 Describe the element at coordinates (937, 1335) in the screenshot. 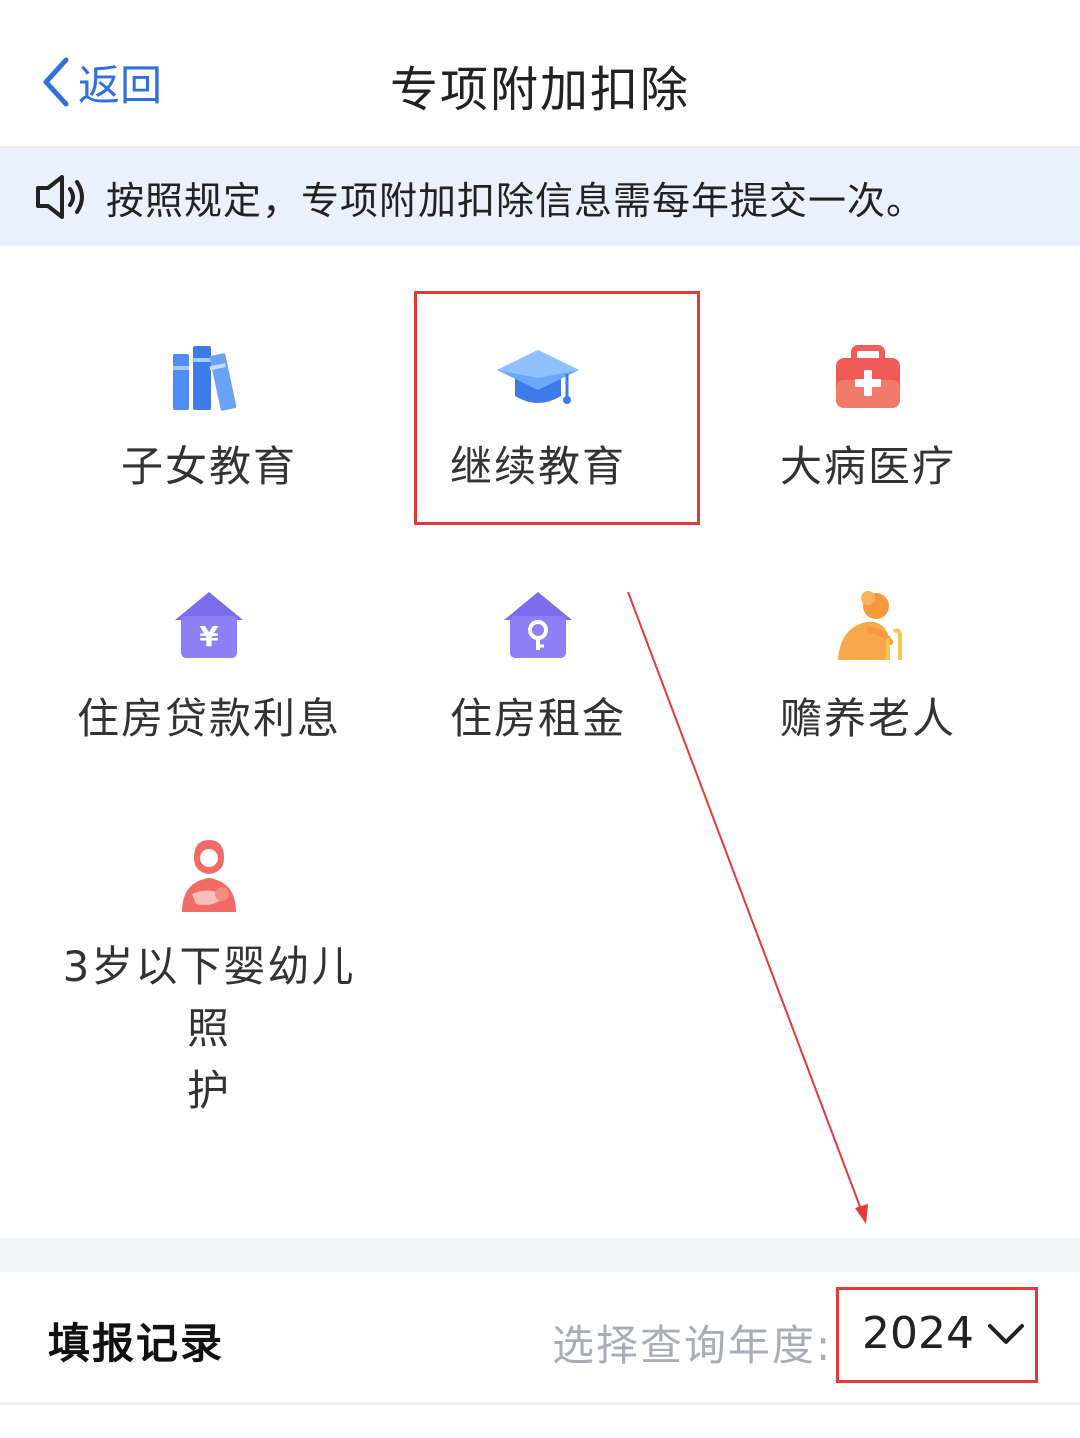

I see `highlight-box-year` at that location.